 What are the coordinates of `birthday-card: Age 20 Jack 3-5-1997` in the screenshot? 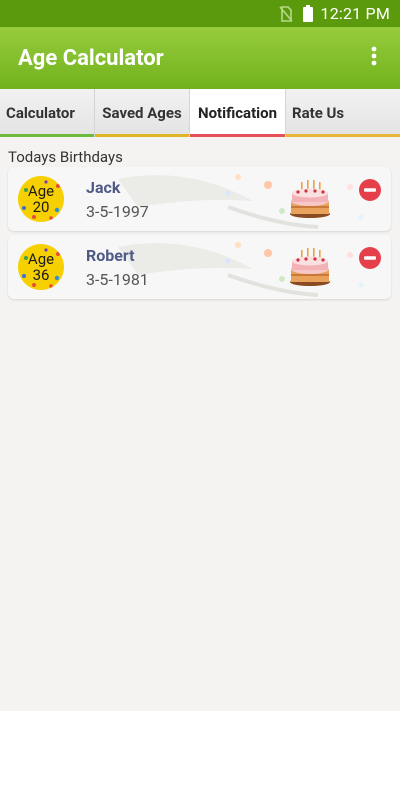 It's located at (199, 199).